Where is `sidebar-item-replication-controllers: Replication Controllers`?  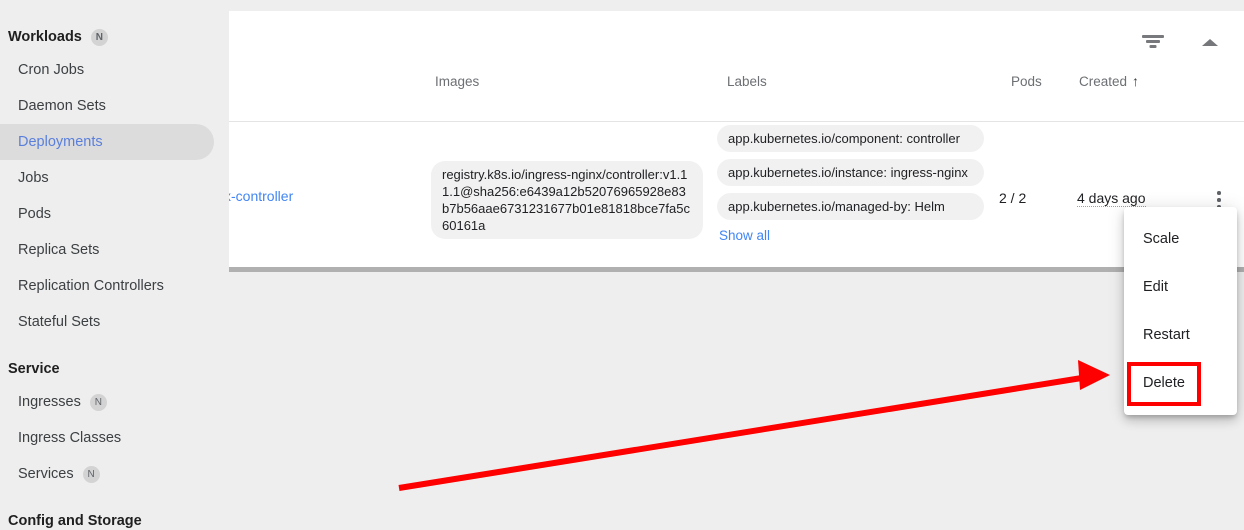
sidebar-item-replication-controllers: Replication Controllers is located at coordinates (107, 286).